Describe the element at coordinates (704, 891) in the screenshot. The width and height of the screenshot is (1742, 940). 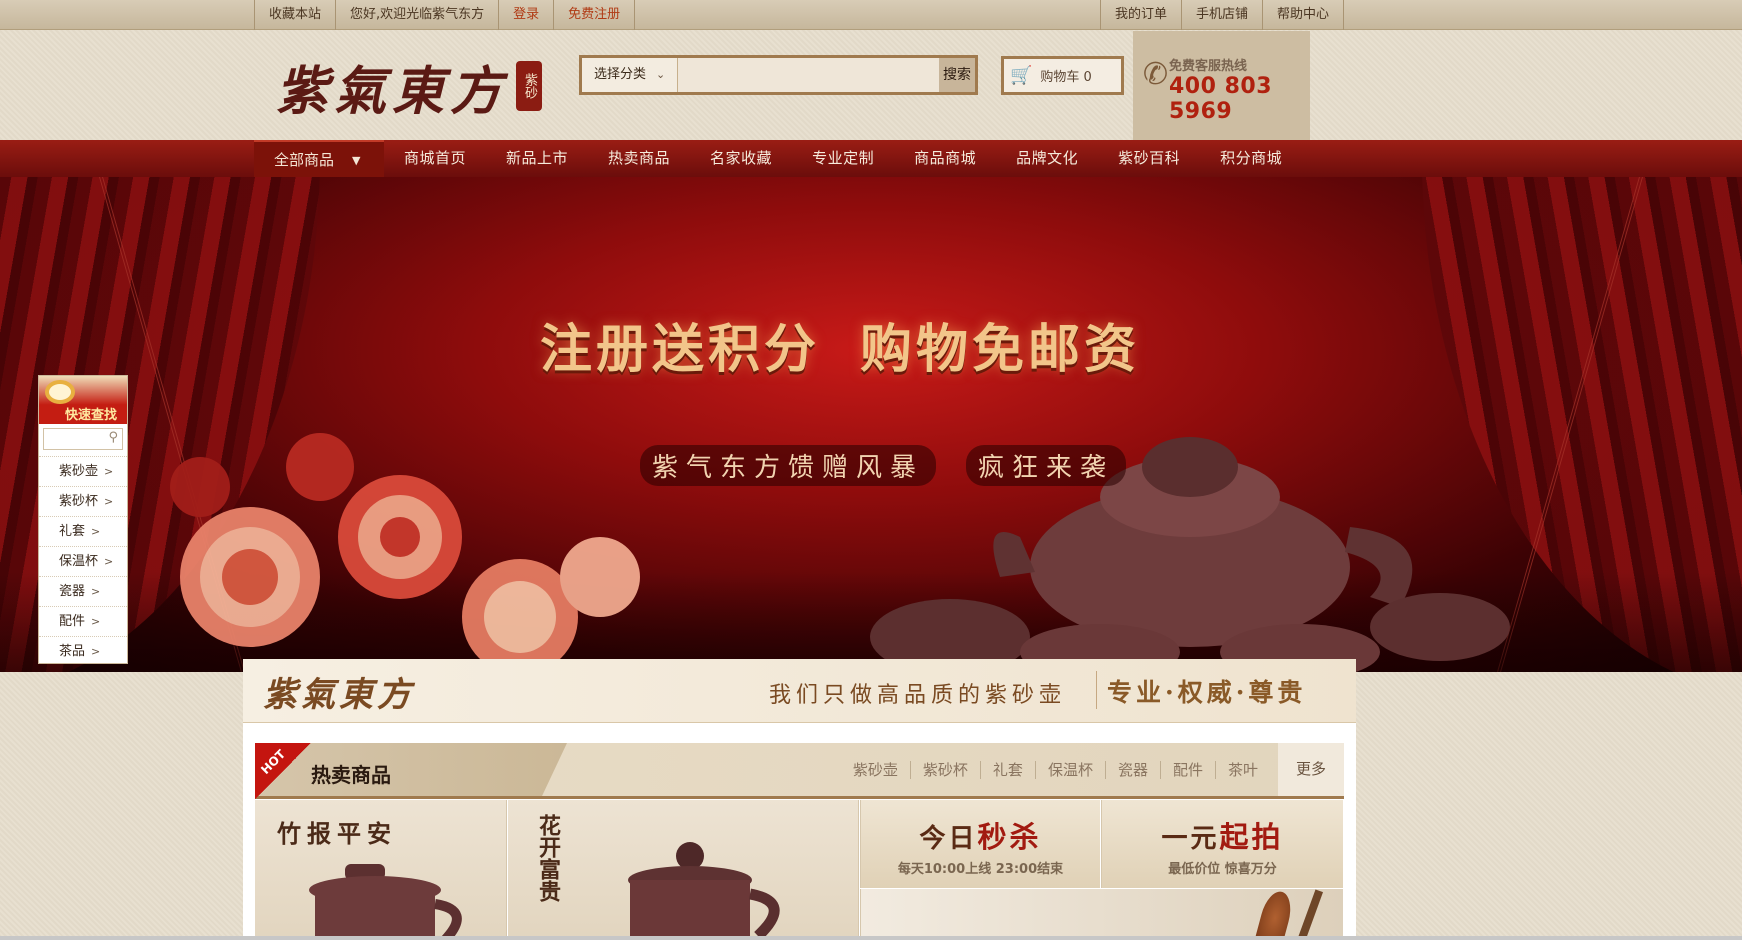
I see `teacup-image` at that location.